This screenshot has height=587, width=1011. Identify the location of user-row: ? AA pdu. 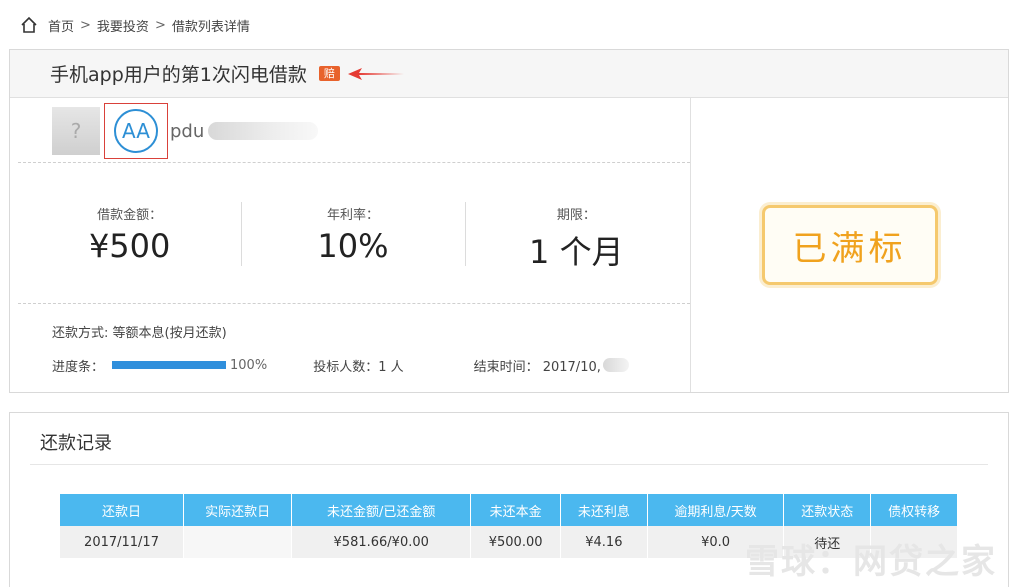
(185, 131).